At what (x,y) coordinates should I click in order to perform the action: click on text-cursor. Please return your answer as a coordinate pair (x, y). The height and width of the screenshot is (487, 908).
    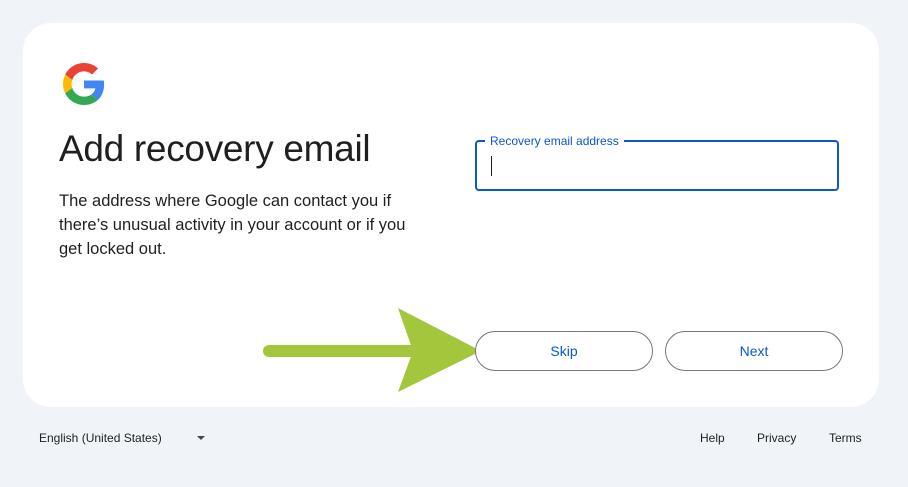
    Looking at the image, I should click on (491, 166).